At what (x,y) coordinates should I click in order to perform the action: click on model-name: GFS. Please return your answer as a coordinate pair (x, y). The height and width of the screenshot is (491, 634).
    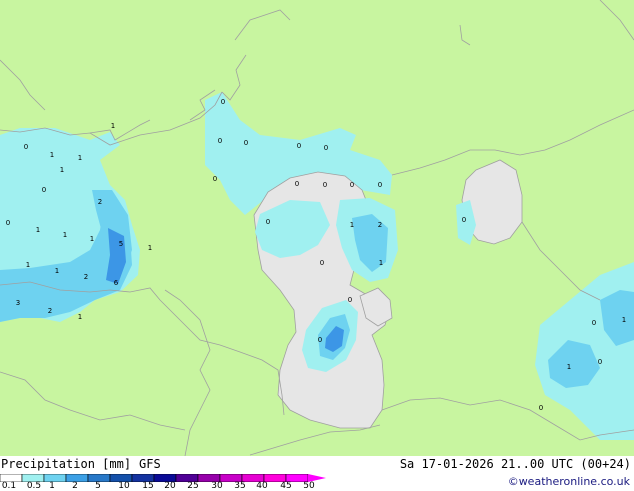
    Looking at the image, I should click on (150, 464).